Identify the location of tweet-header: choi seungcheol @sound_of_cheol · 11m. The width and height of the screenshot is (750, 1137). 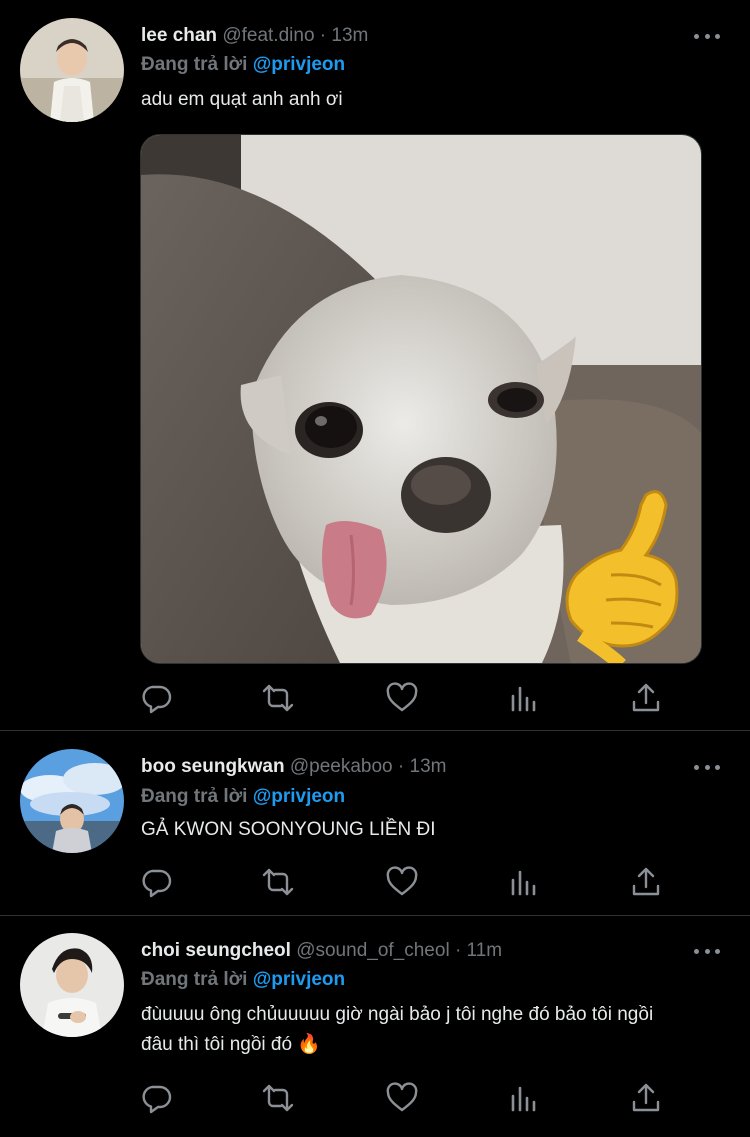
(321, 951).